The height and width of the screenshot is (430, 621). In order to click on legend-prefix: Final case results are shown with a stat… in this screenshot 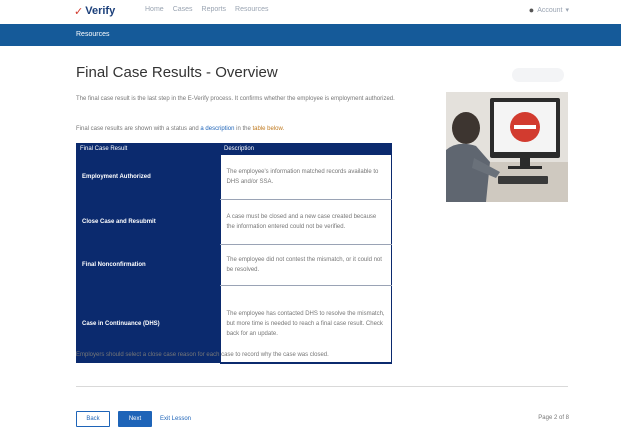, I will do `click(137, 129)`.